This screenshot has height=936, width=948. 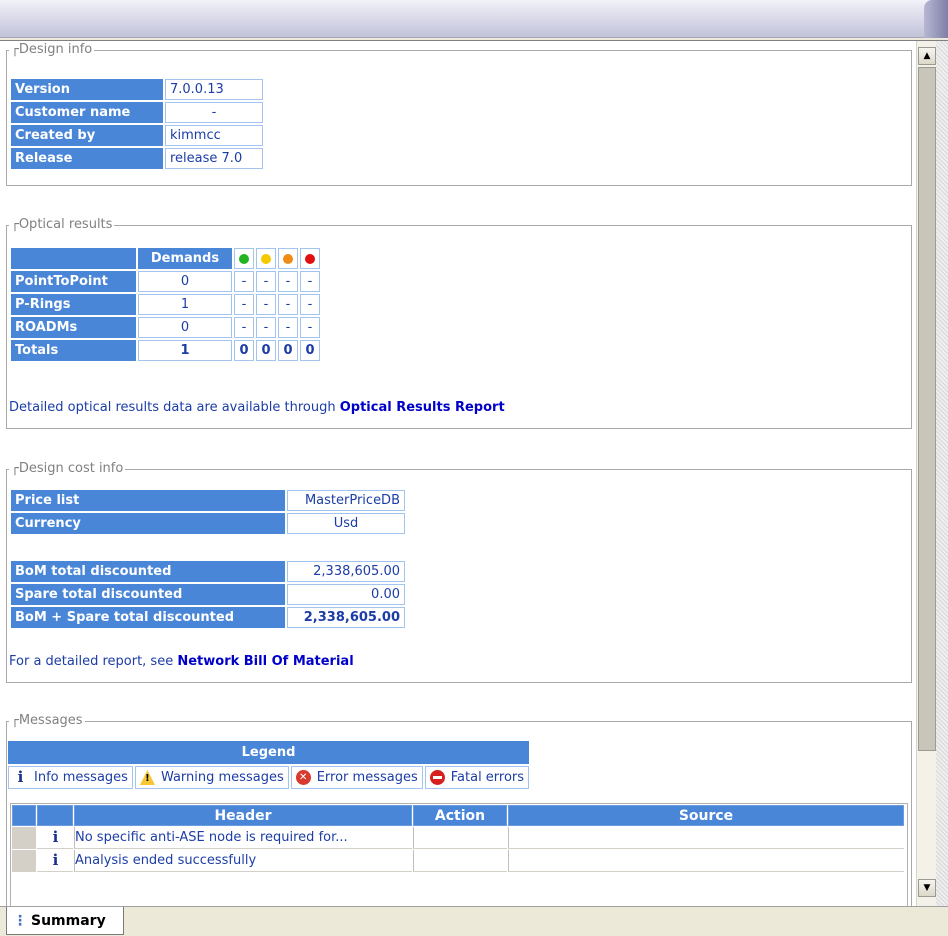 I want to click on fatal-error-icon, so click(x=437, y=777).